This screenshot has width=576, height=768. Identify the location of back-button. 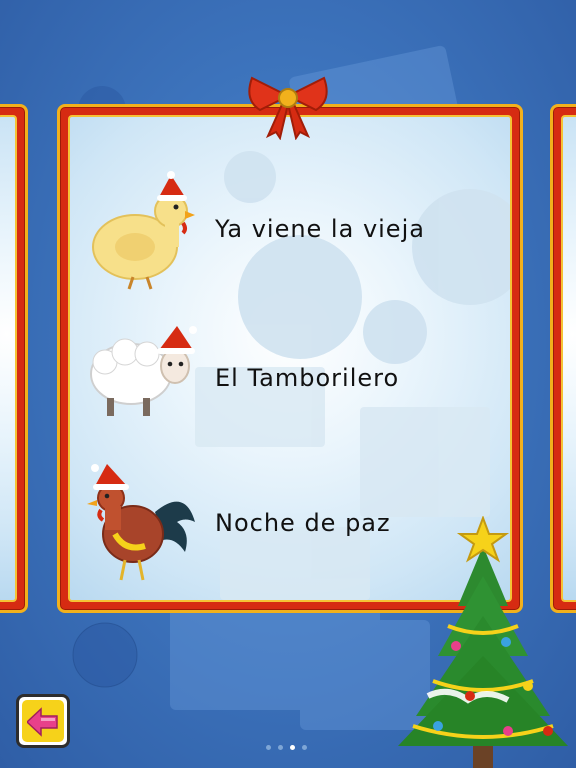
(43, 721).